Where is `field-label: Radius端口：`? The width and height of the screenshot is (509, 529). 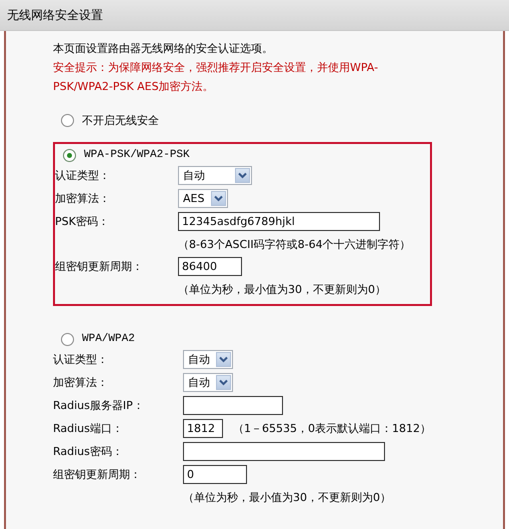 field-label: Radius端口： is located at coordinates (88, 428).